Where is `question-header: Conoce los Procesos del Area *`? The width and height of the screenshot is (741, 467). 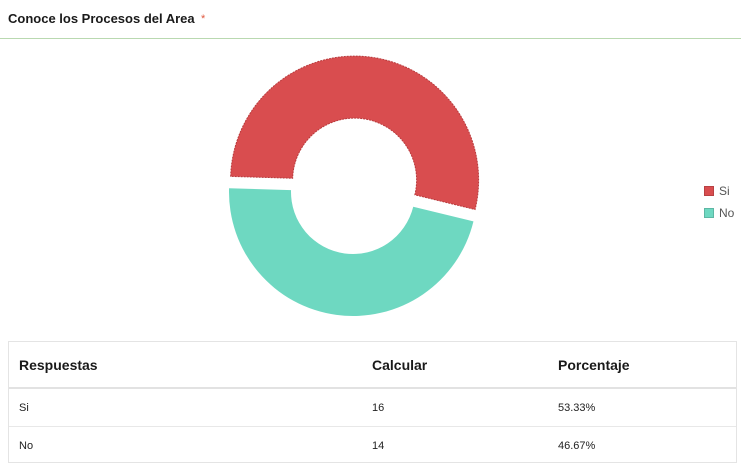 question-header: Conoce los Procesos del Area * is located at coordinates (370, 19).